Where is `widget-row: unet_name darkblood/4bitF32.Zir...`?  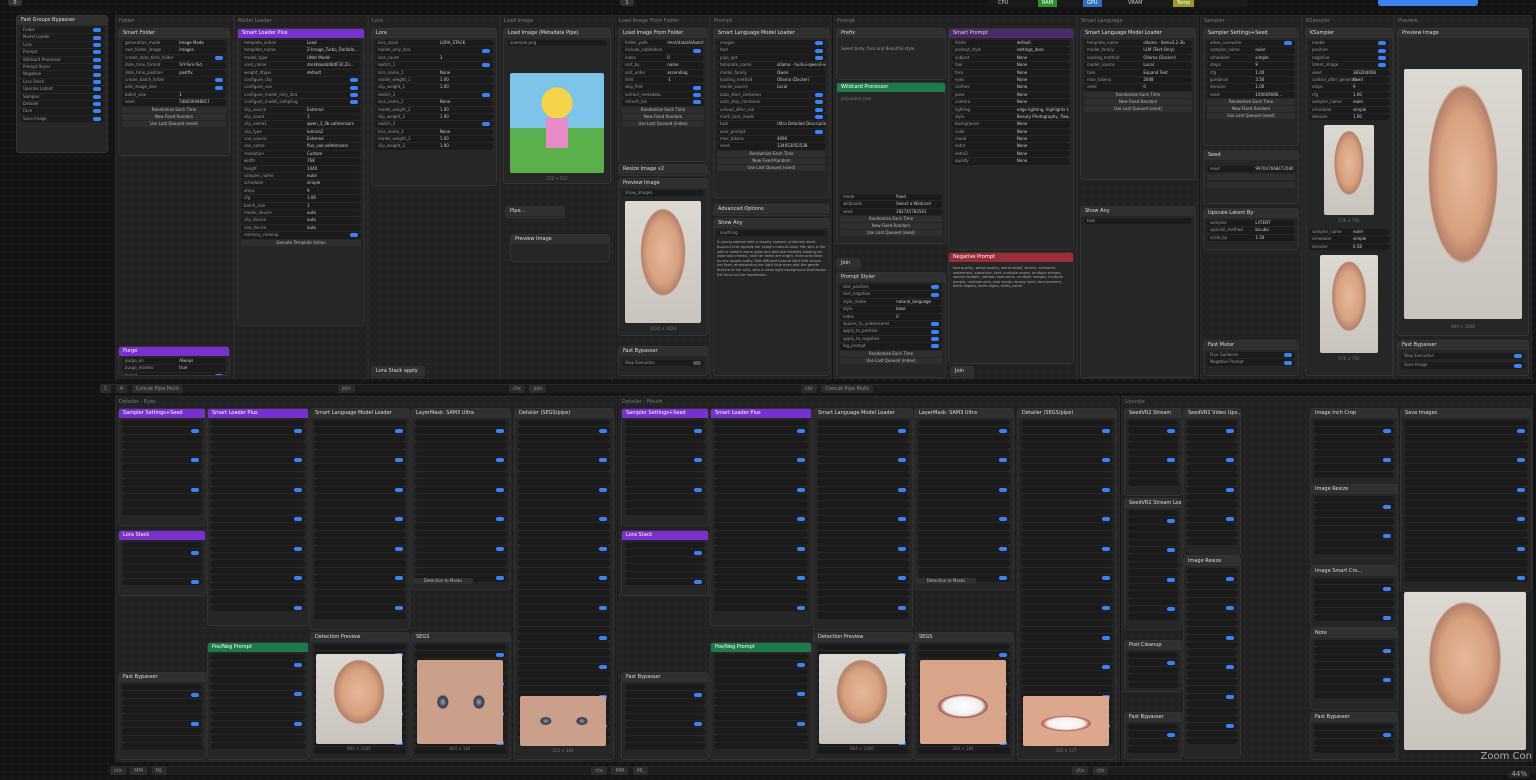
widget-row: unet_name darkblood/4bitF32.Zir... is located at coordinates (301, 65).